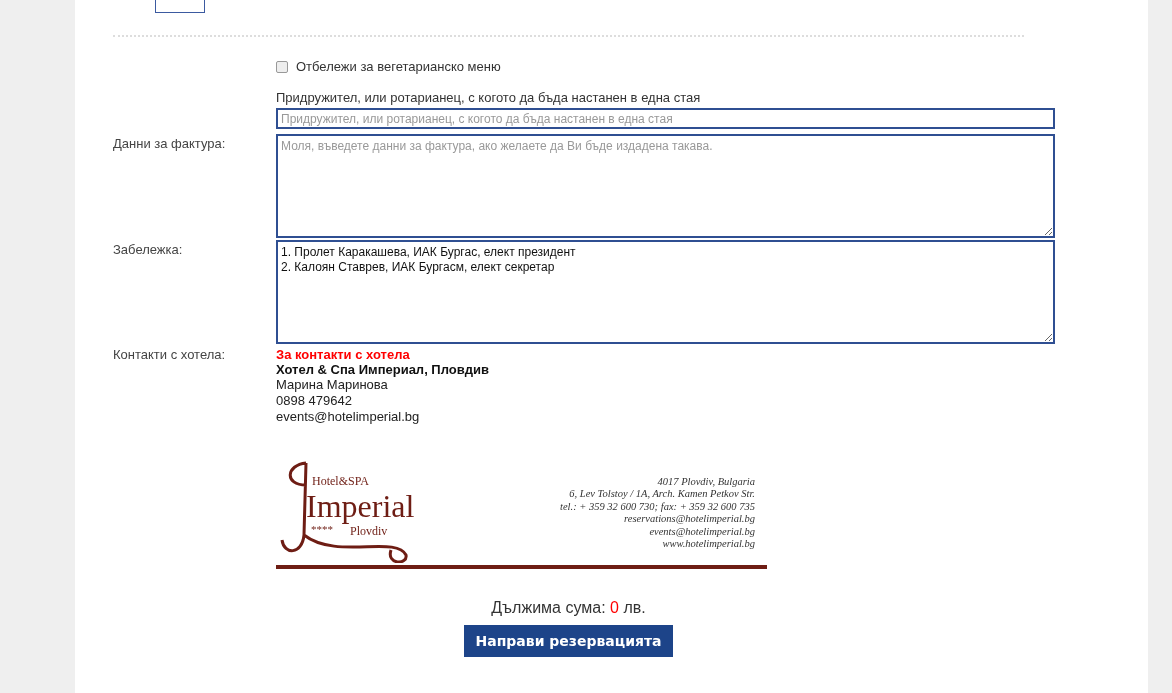 Image resolution: width=1172 pixels, height=693 pixels. I want to click on address-line: reservations@hotelimperial.bg, so click(689, 519).